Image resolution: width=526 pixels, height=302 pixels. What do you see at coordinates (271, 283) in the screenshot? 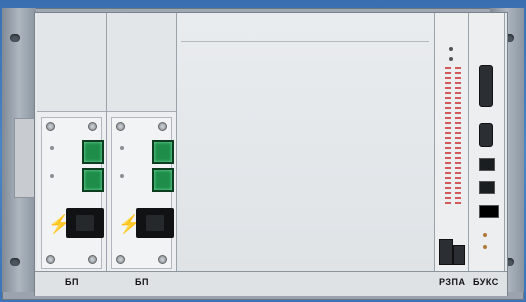
I see `label-strip` at bounding box center [271, 283].